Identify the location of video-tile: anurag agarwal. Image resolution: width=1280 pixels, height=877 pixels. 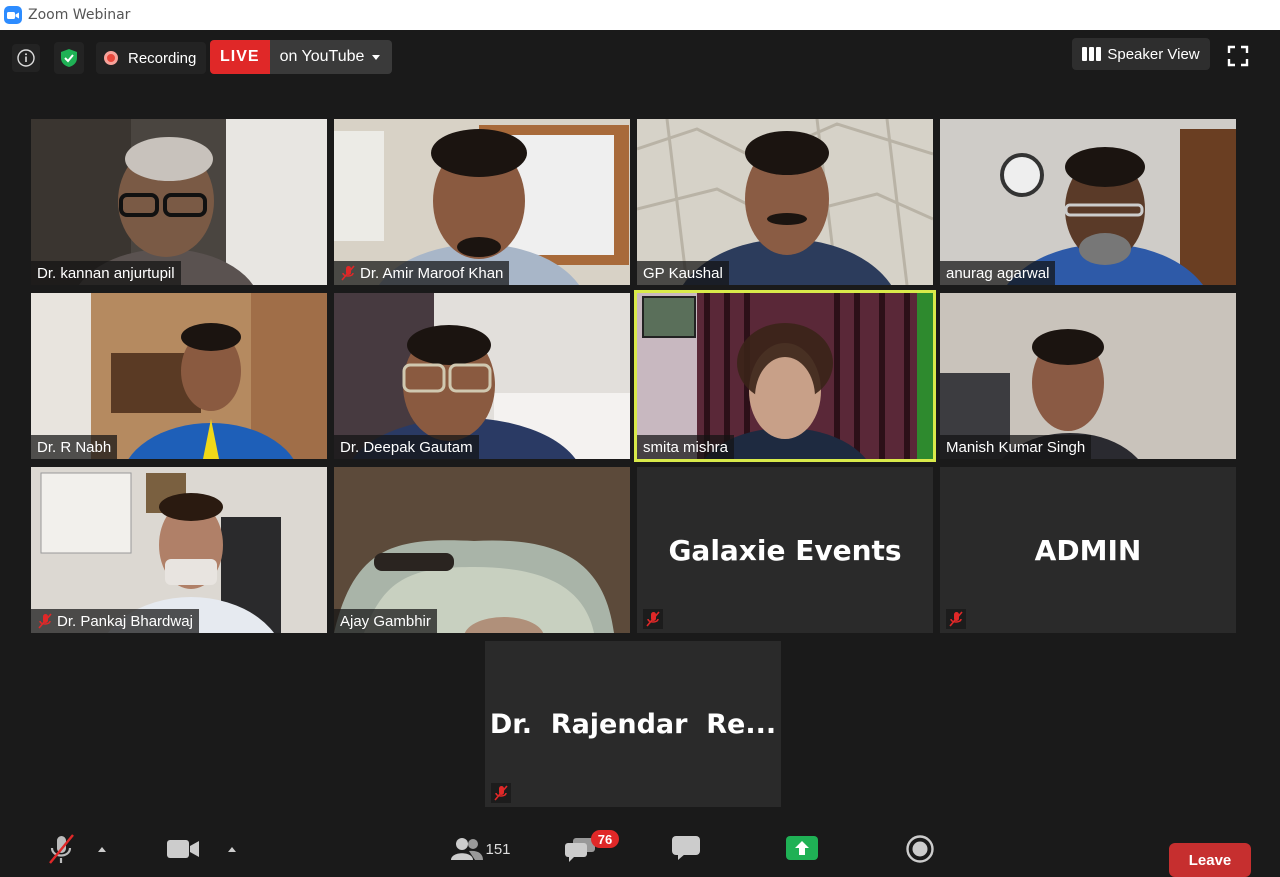
(1088, 202).